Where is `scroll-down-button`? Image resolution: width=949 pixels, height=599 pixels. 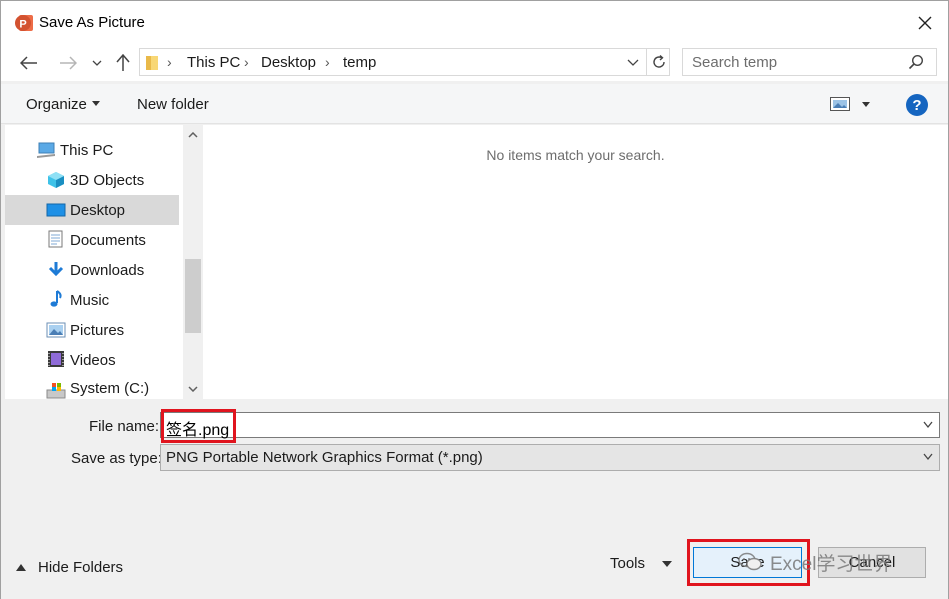
scroll-down-button is located at coordinates (193, 389).